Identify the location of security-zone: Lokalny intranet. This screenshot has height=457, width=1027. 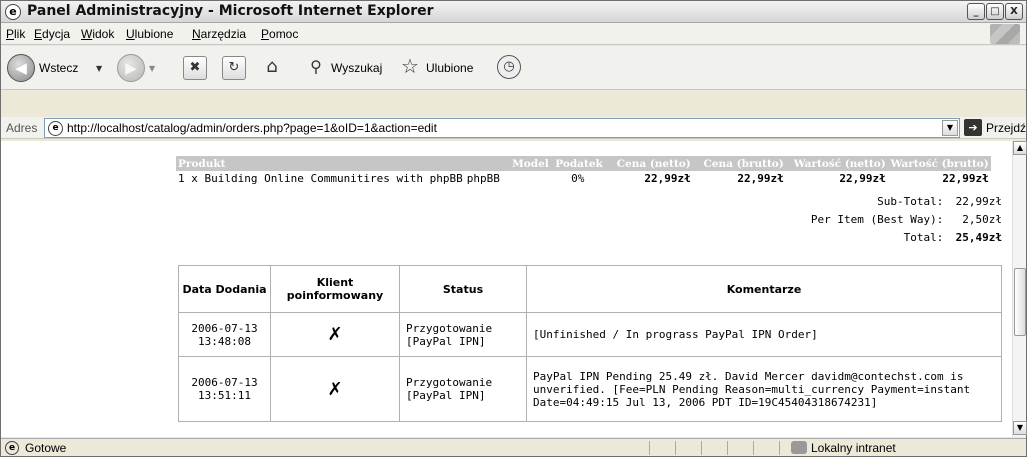
(853, 448).